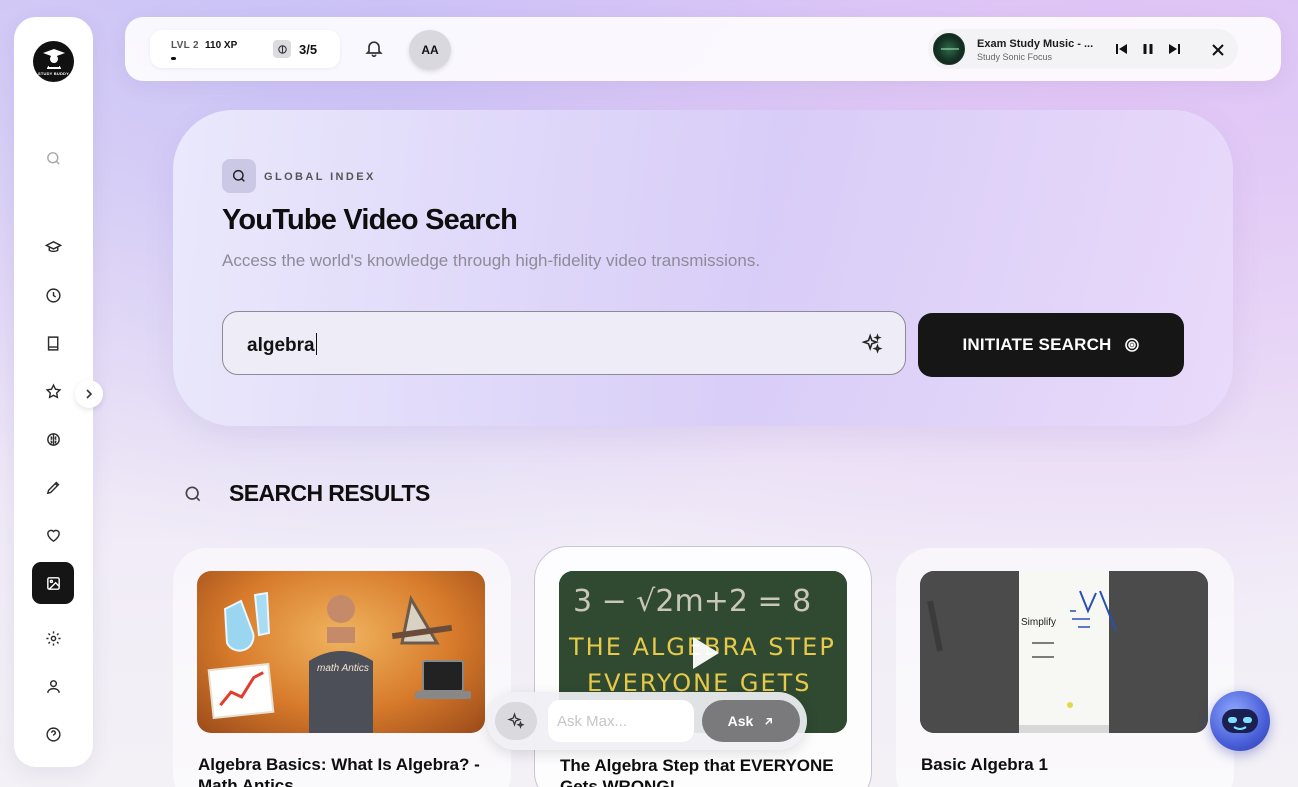 The height and width of the screenshot is (787, 1298). I want to click on gear-icon, so click(53, 638).